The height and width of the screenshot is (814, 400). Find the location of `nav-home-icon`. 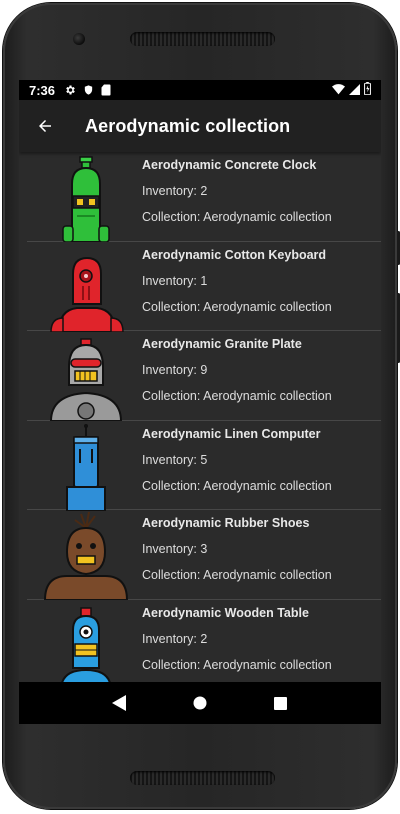

nav-home-icon is located at coordinates (200, 703).